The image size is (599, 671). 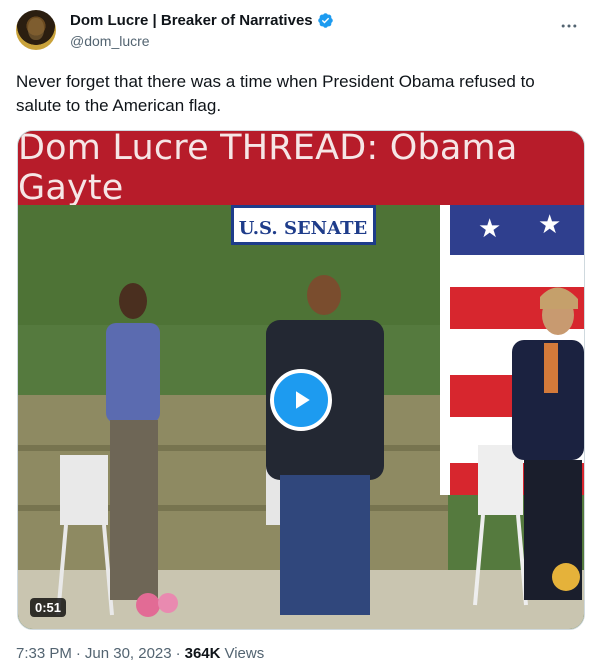 What do you see at coordinates (48, 607) in the screenshot?
I see `video-duration: 0:51` at bounding box center [48, 607].